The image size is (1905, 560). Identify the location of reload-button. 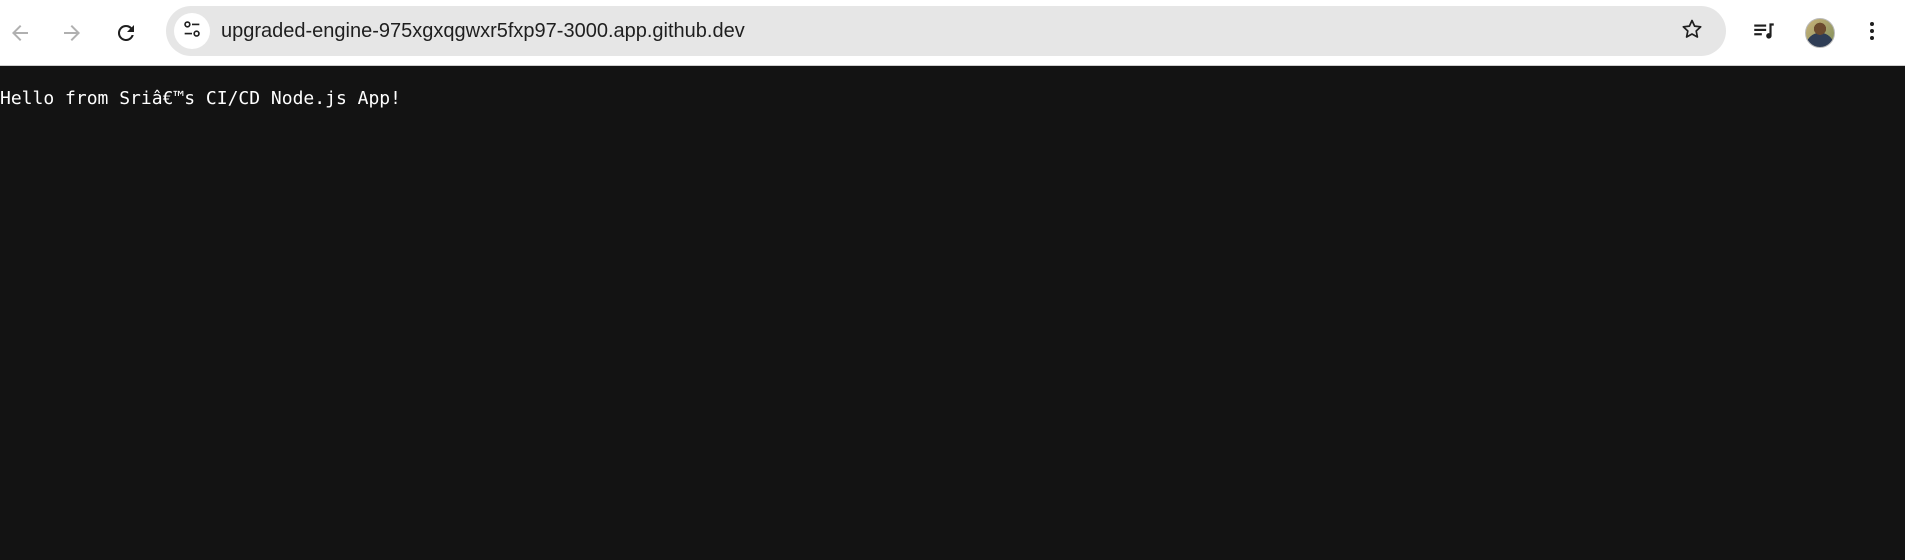
(126, 33).